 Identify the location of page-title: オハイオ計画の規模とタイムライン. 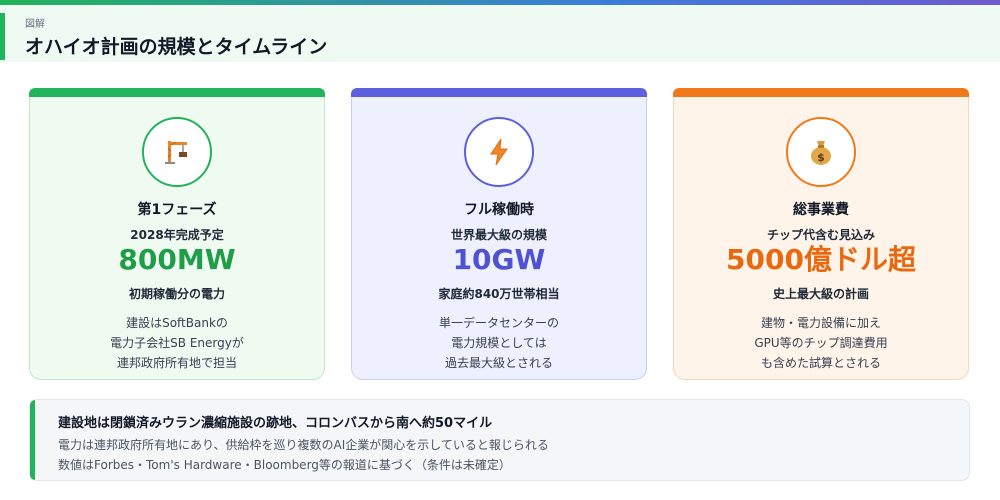
(176, 47).